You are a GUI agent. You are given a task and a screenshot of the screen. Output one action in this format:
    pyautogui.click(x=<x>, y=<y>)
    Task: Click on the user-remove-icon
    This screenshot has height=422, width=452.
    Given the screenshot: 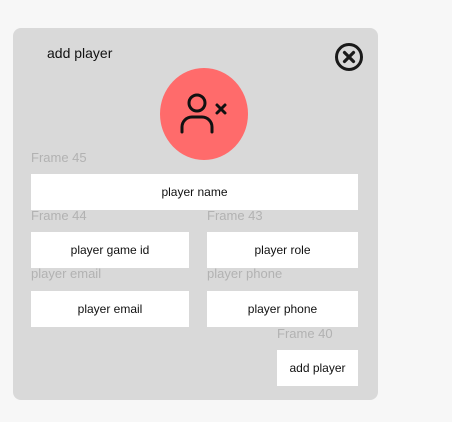 What is the action you would take?
    pyautogui.click(x=203, y=113)
    